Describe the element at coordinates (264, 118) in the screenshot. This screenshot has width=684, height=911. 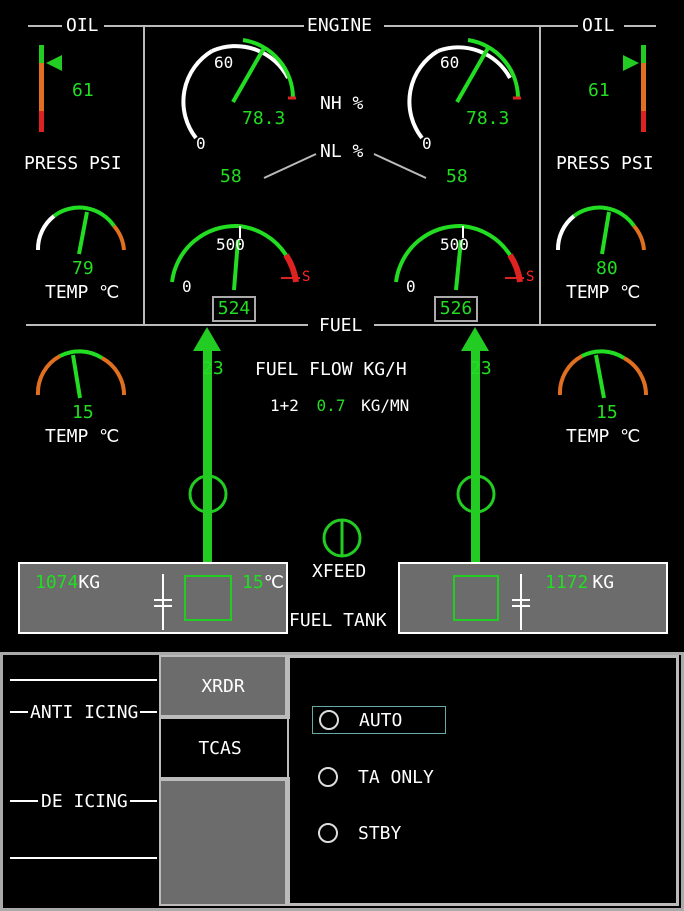
I see `nh-left-value: 78.3` at that location.